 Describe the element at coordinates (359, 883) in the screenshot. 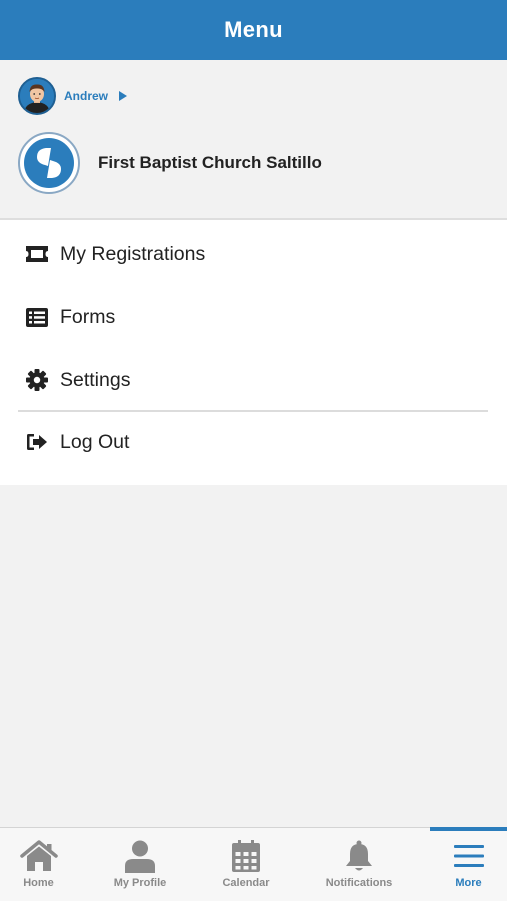

I see `tab-label: Notifications` at that location.